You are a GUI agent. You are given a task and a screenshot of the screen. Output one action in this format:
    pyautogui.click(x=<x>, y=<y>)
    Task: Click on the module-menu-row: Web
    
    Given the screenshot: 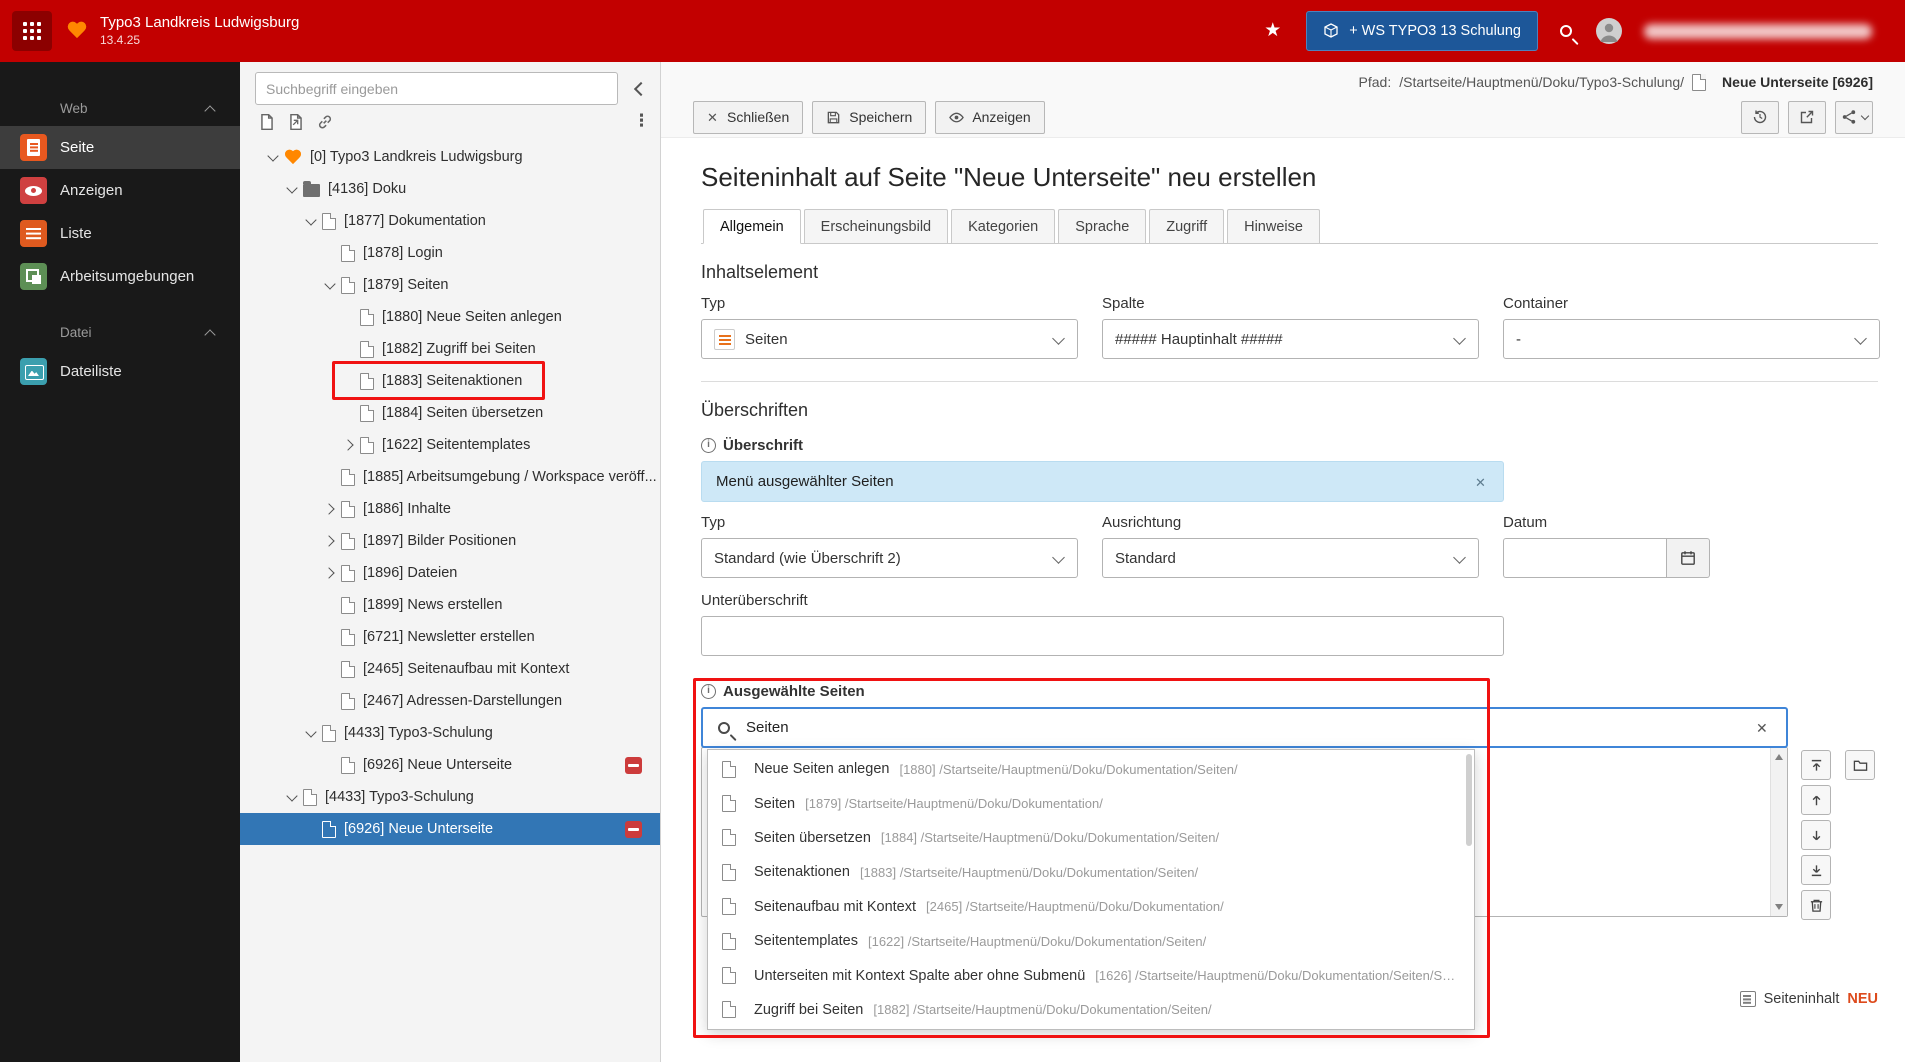 What is the action you would take?
    pyautogui.click(x=120, y=108)
    